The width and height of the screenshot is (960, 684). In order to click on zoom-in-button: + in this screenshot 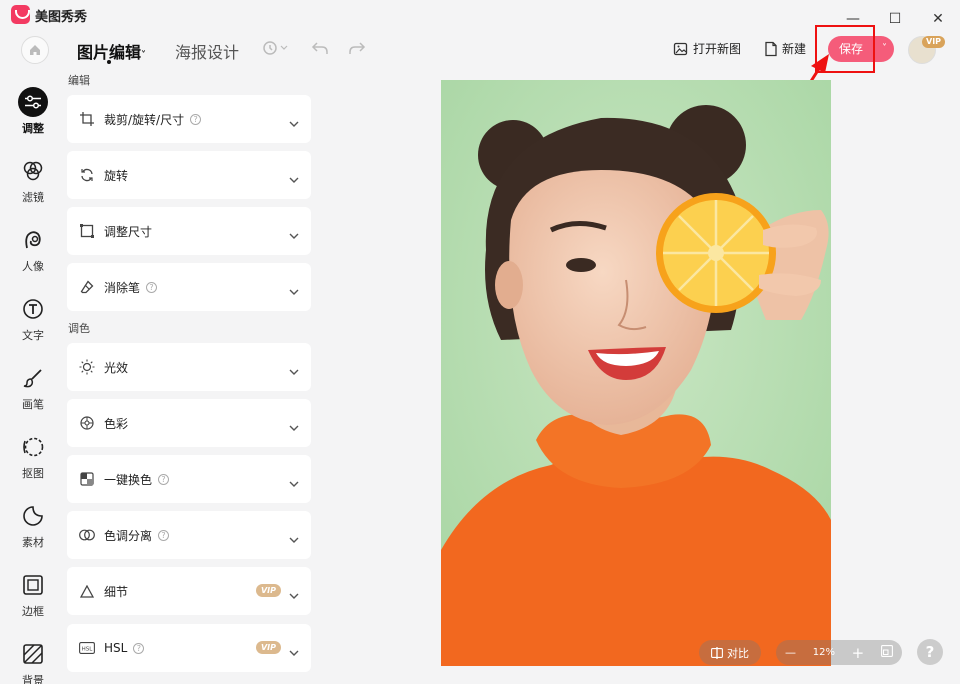, I will do `click(858, 653)`.